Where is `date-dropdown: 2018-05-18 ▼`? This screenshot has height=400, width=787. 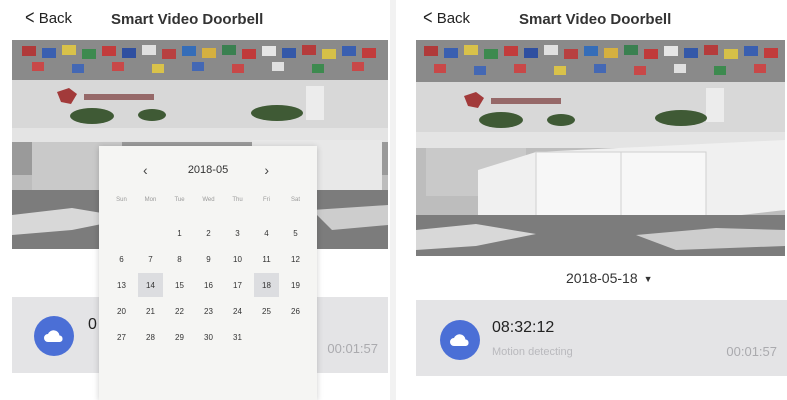
date-dropdown: 2018-05-18 ▼ is located at coordinates (609, 278).